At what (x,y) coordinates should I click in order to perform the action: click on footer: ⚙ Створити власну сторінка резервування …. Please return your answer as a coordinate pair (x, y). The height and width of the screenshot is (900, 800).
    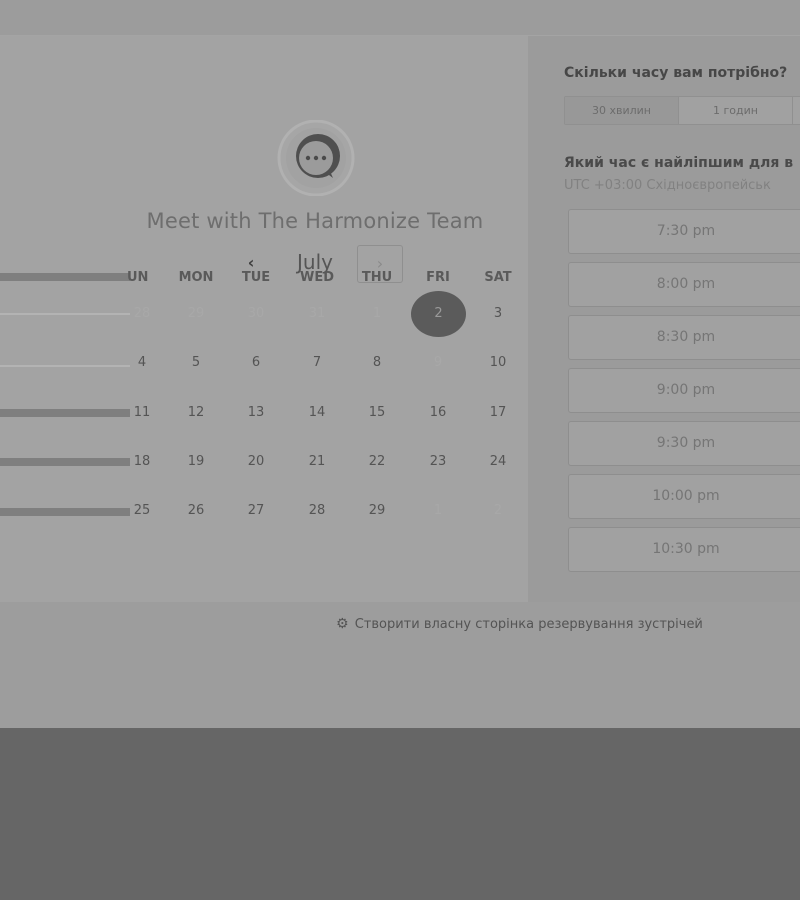
    Looking at the image, I should click on (400, 665).